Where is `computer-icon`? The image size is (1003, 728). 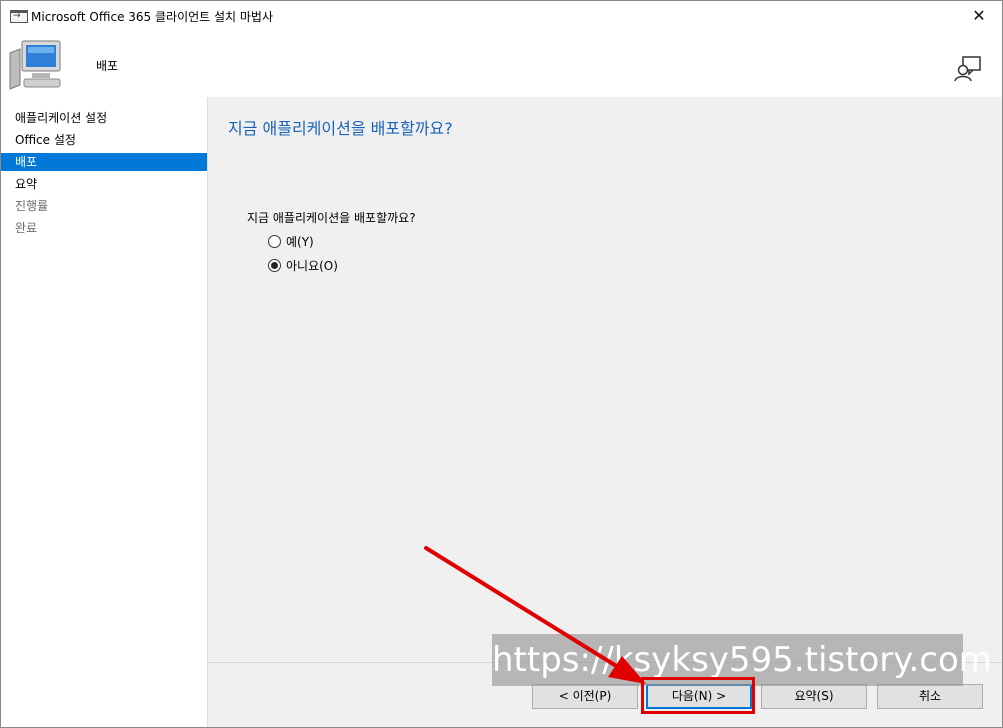 computer-icon is located at coordinates (35, 65).